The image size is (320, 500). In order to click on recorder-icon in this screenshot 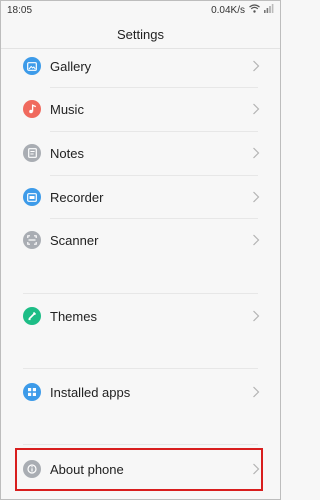, I will do `click(32, 197)`.